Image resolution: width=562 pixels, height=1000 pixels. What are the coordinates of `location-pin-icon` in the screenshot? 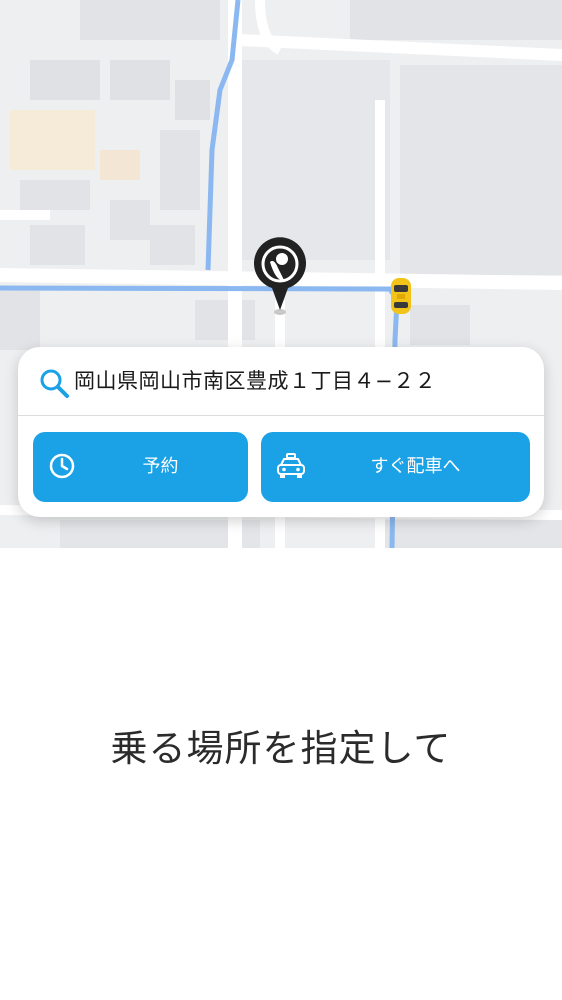 It's located at (280, 276).